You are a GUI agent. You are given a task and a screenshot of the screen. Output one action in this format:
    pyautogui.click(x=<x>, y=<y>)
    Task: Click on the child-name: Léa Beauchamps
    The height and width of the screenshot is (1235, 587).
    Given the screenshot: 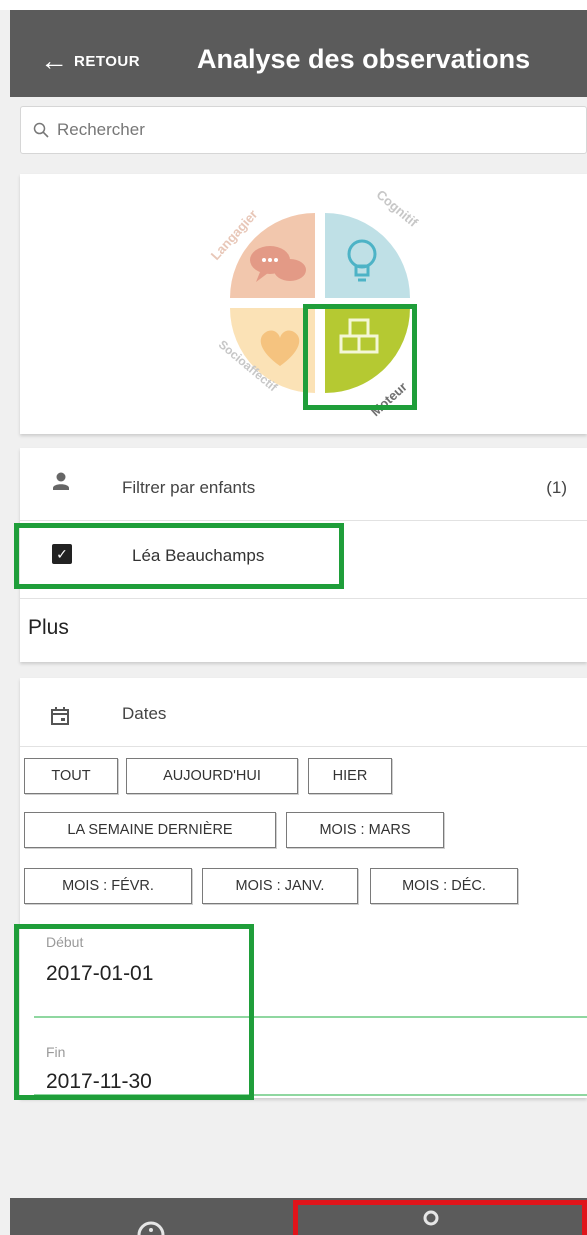 What is the action you would take?
    pyautogui.click(x=198, y=555)
    